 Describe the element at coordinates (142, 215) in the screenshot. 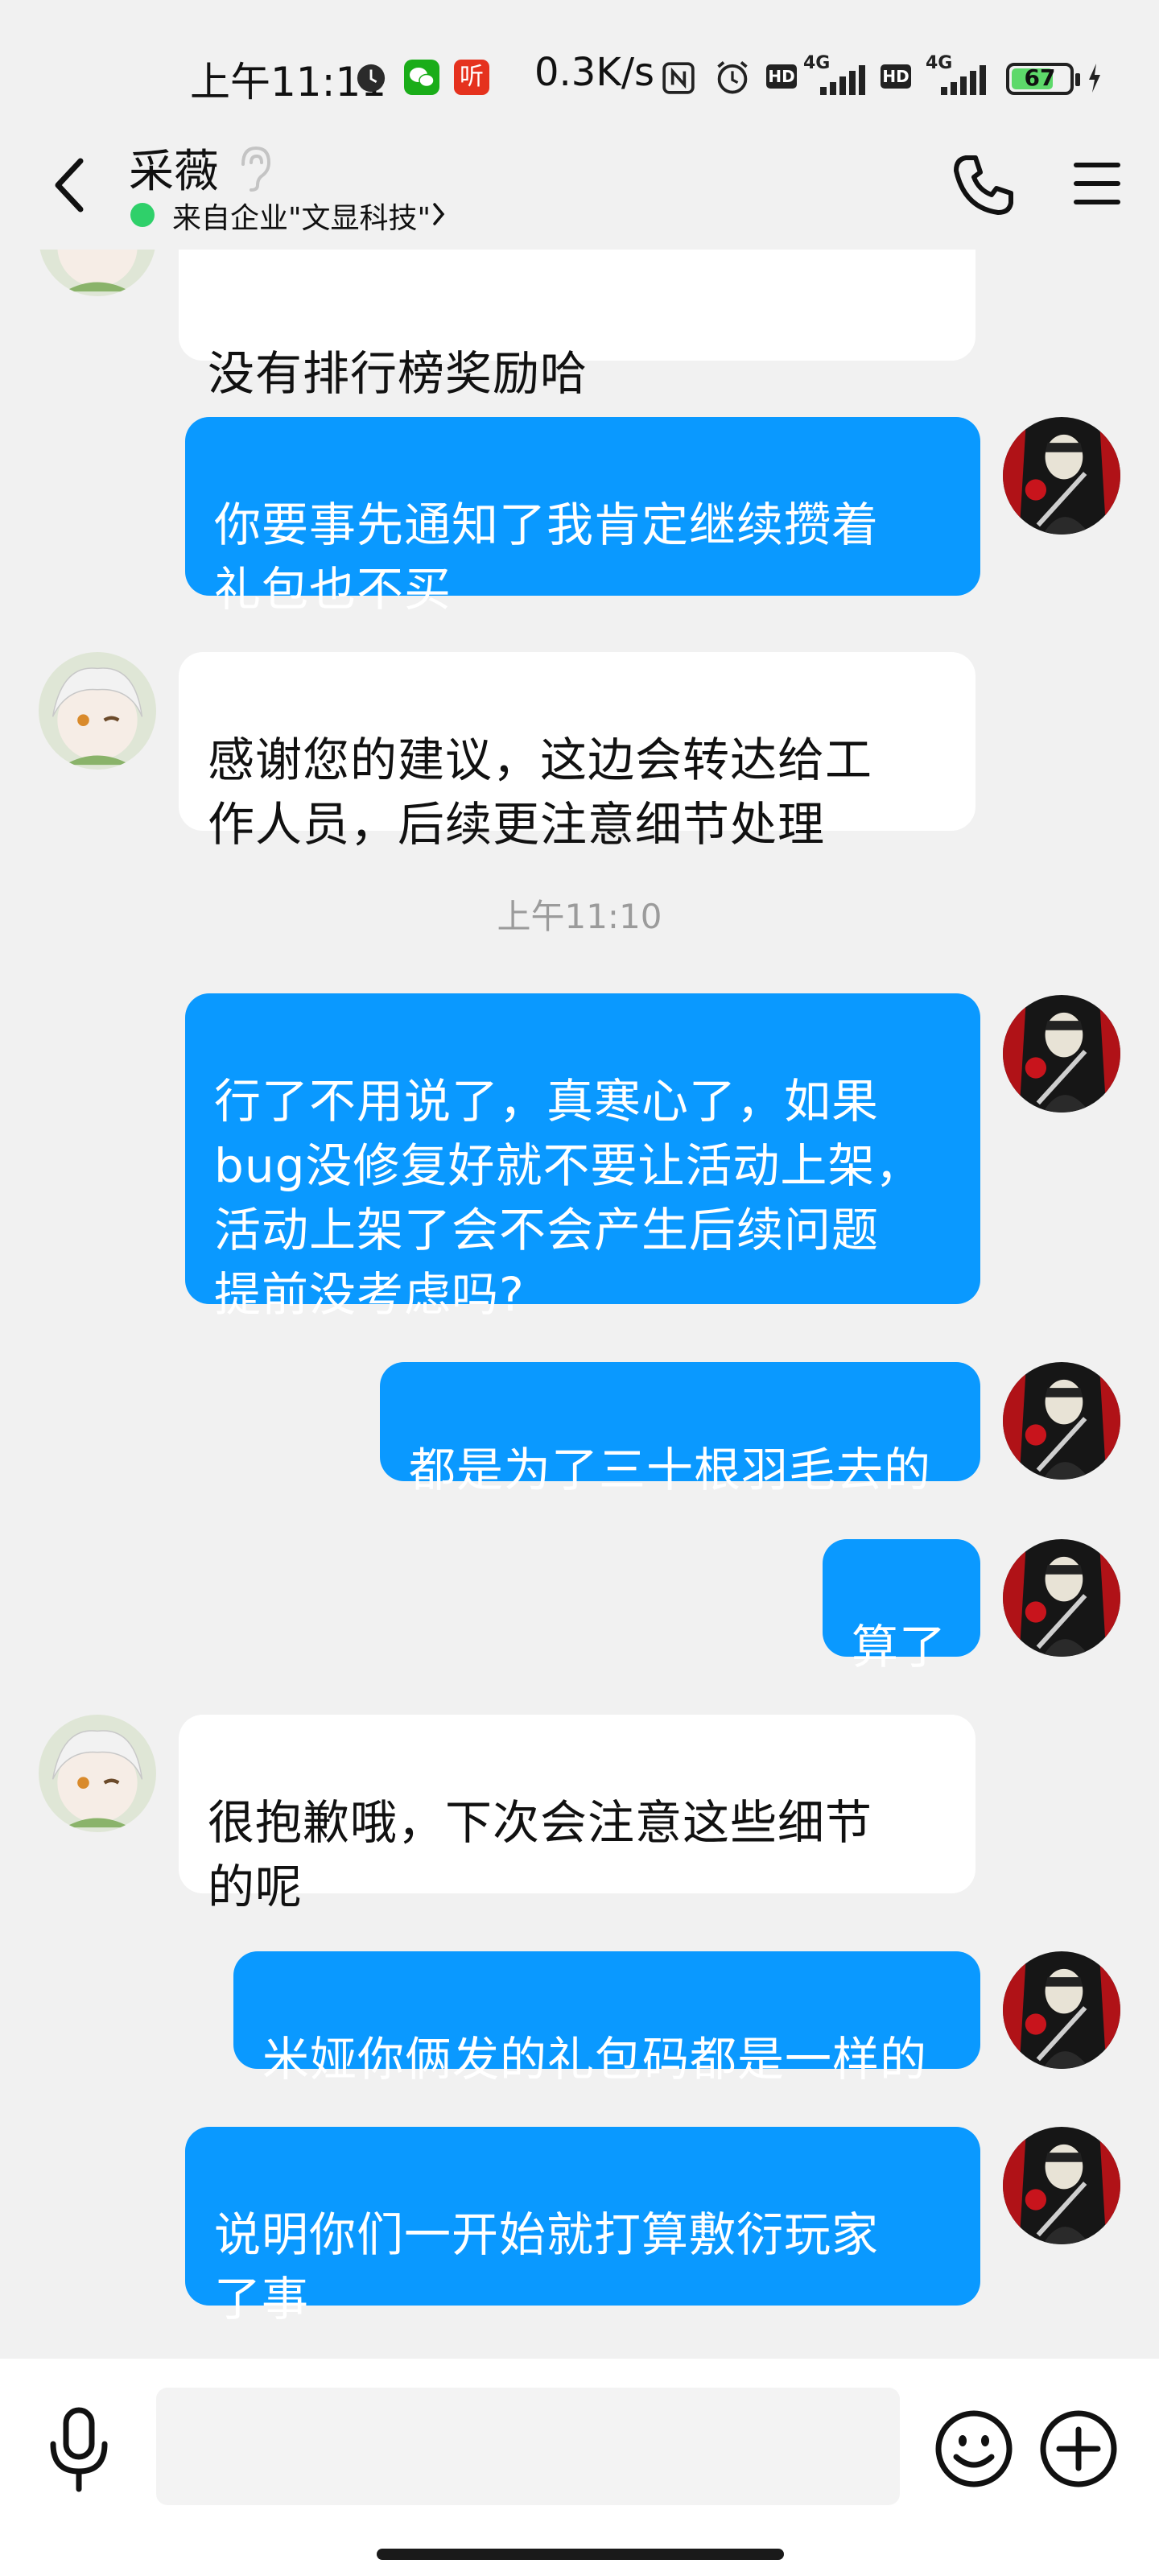

I see `online-status-dot` at that location.